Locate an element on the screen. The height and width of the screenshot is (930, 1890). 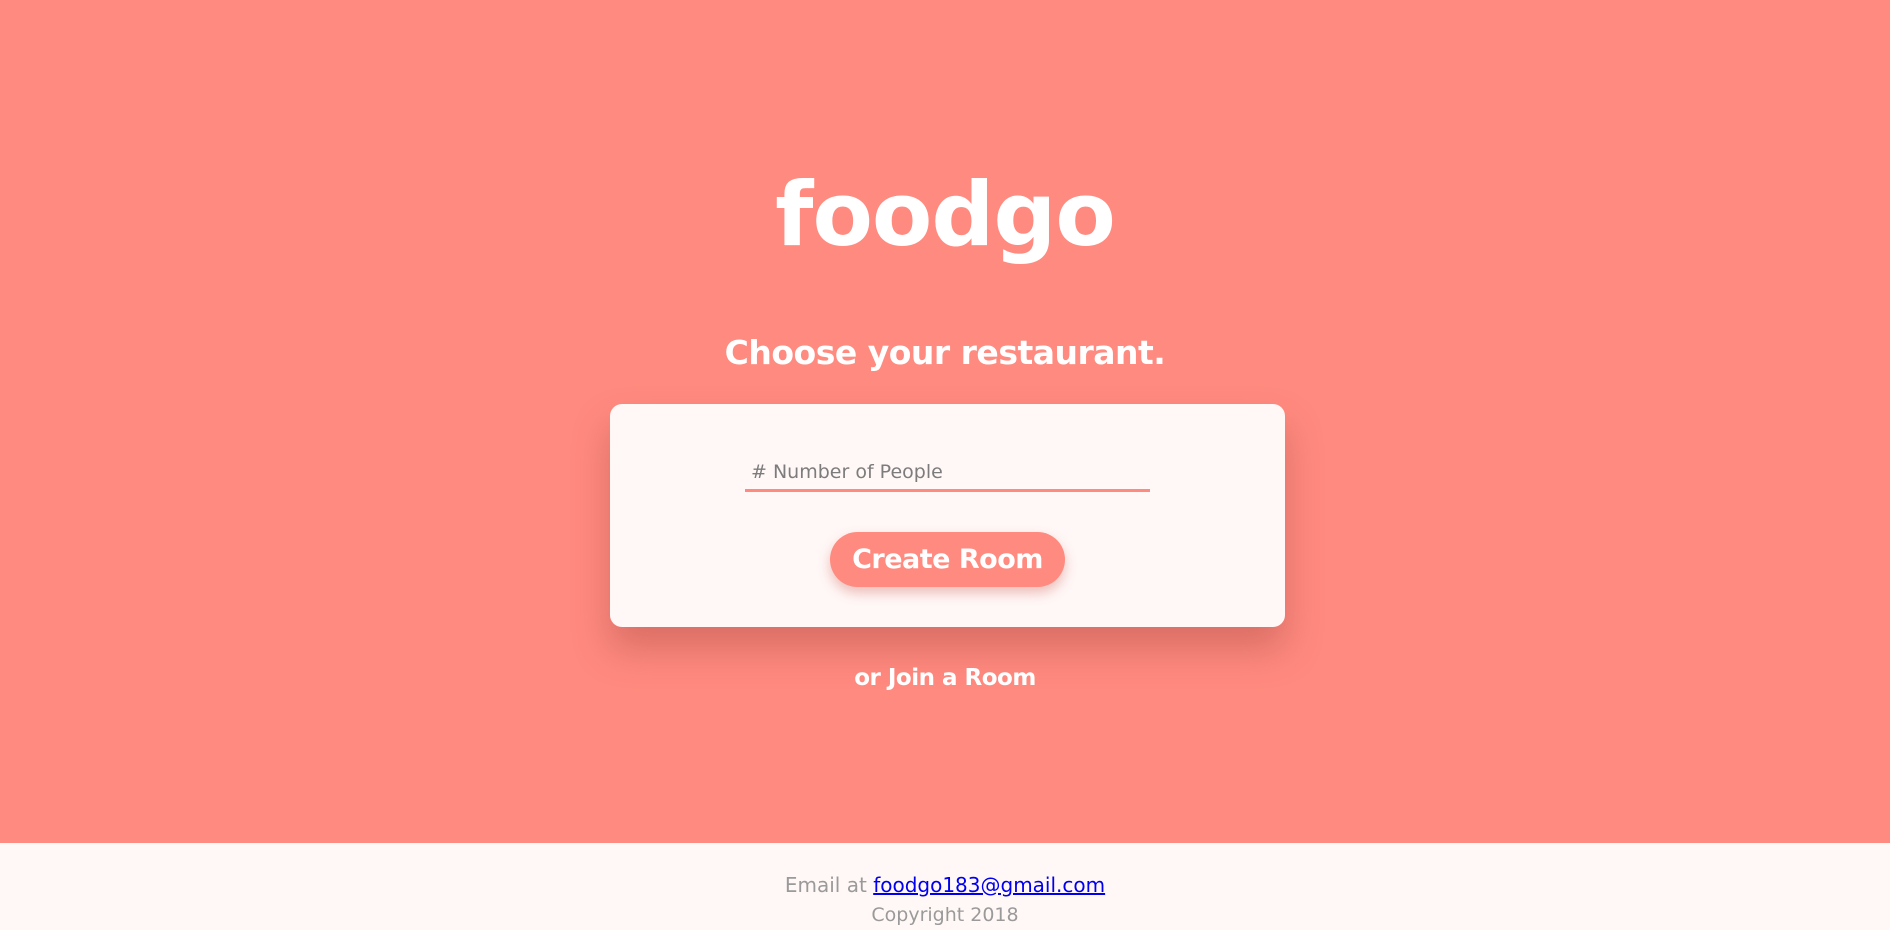
footer-email-prefix: Email at is located at coordinates (825, 885).